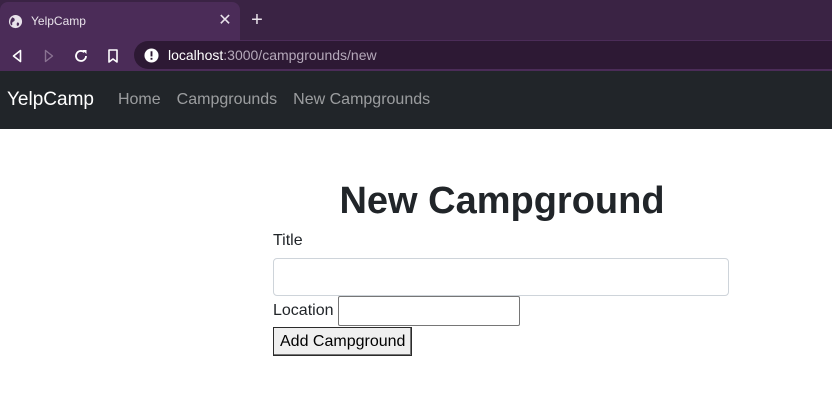 The image size is (832, 401). I want to click on title-input, so click(501, 277).